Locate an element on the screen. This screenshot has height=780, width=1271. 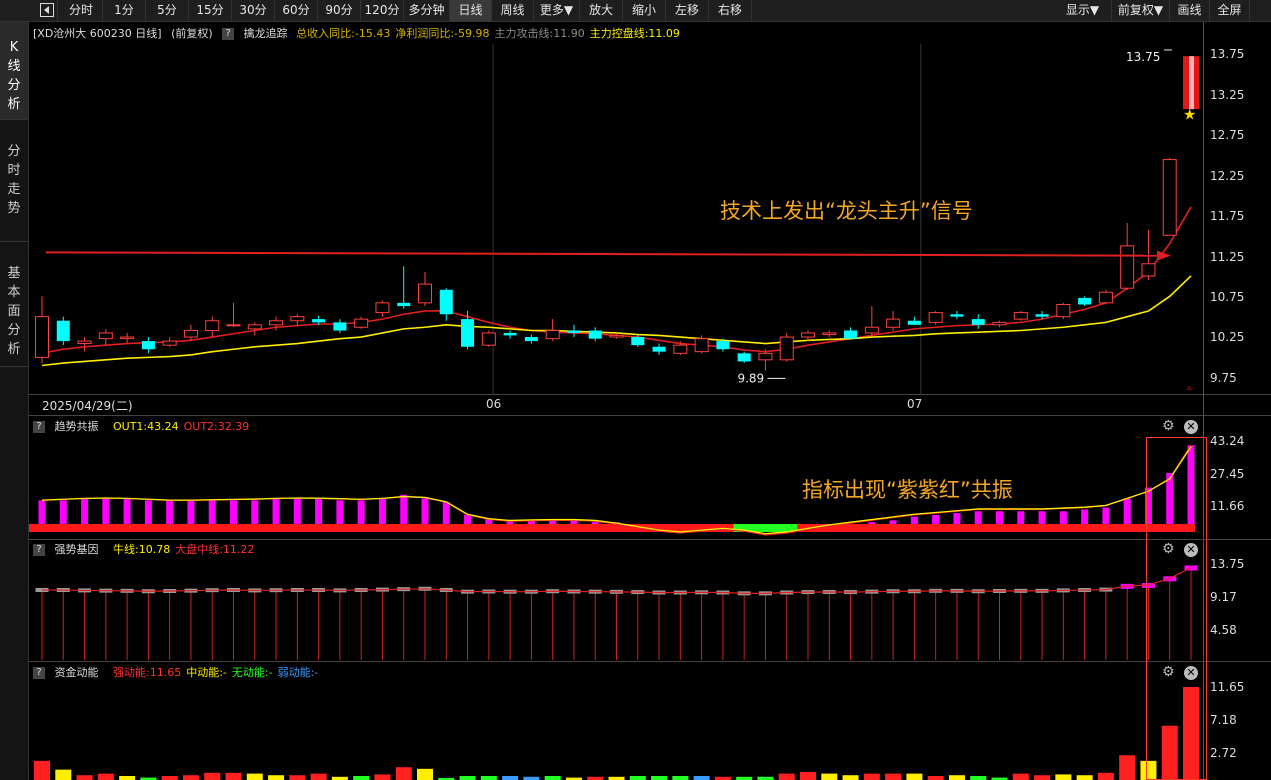
y-axis-label: 4.58 is located at coordinates (1223, 630).